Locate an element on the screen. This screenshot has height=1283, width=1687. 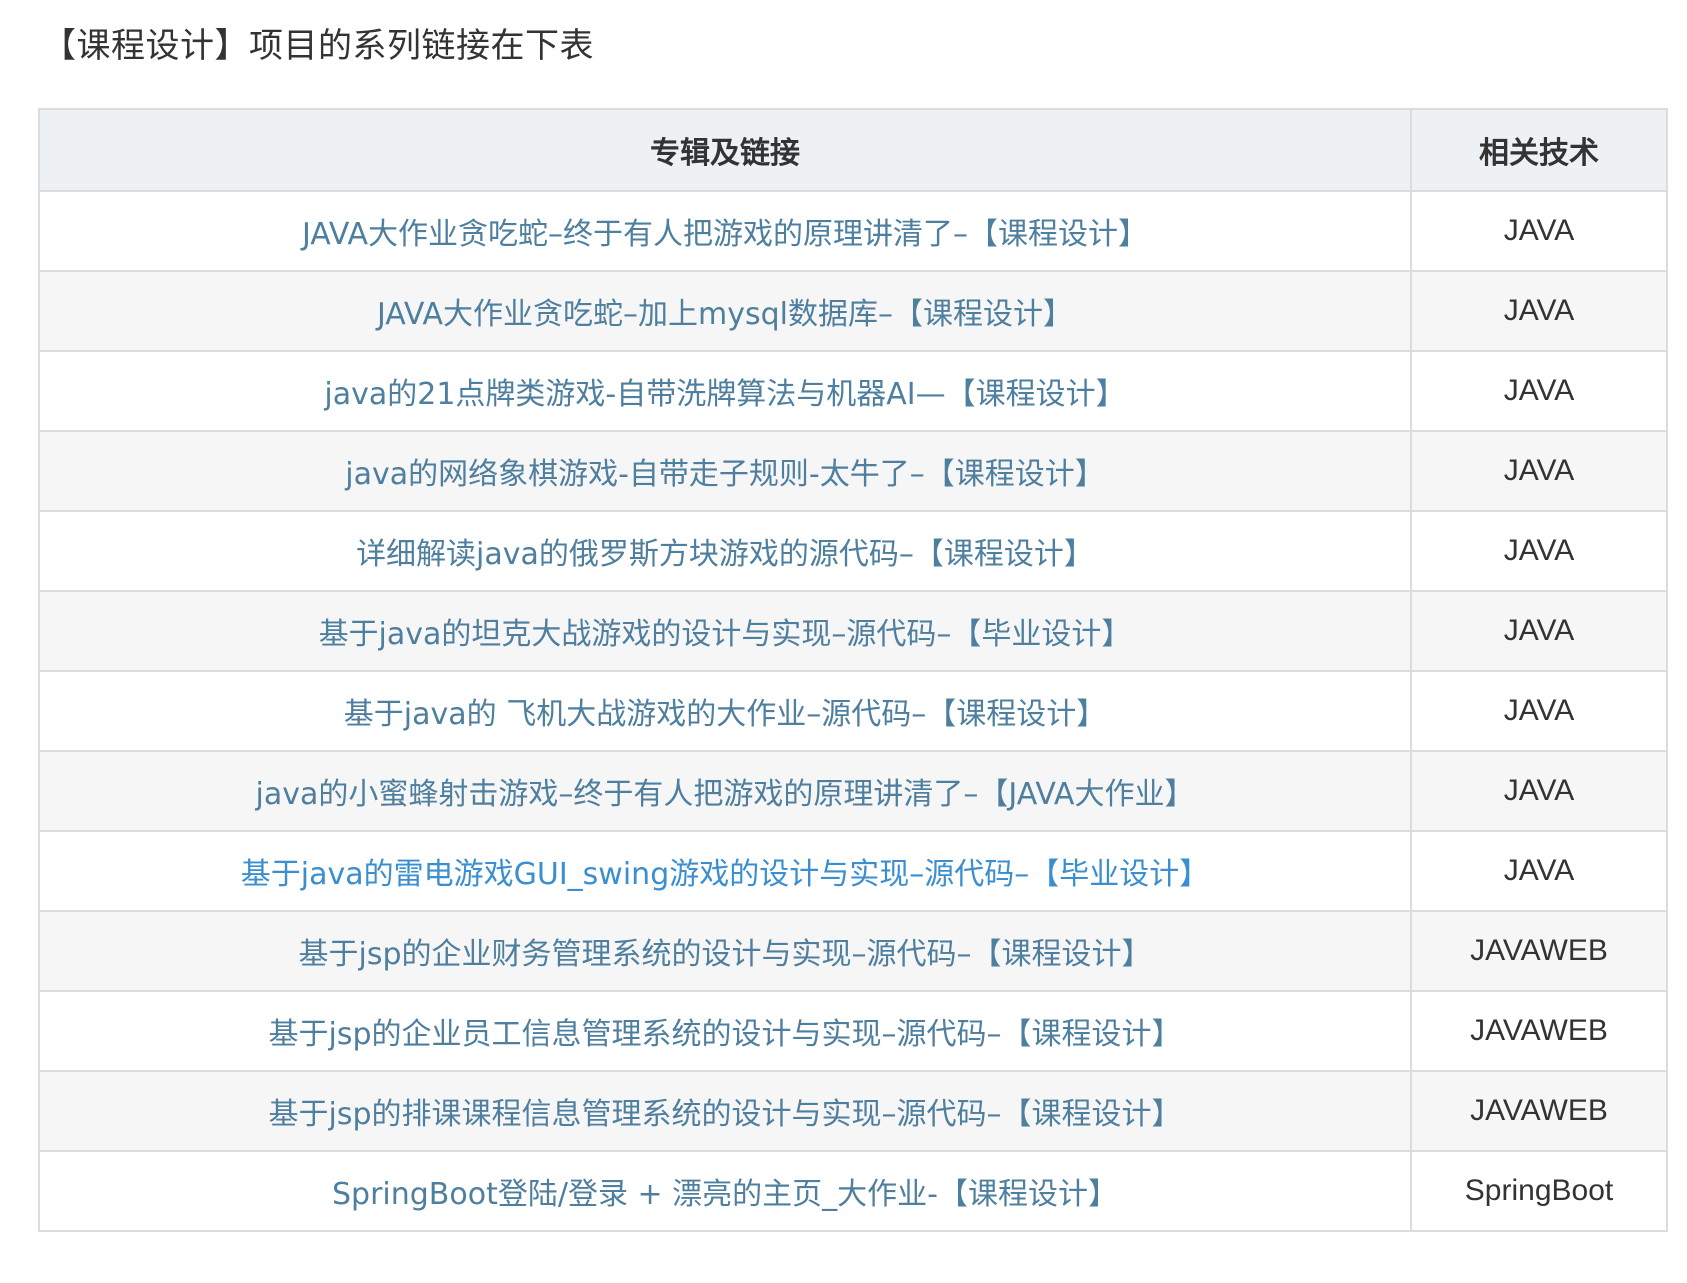
table-row: 基于jsp的企业财务管理系统的设计与实现–源代码–【课程设计】 JAVAWEB is located at coordinates (853, 951).